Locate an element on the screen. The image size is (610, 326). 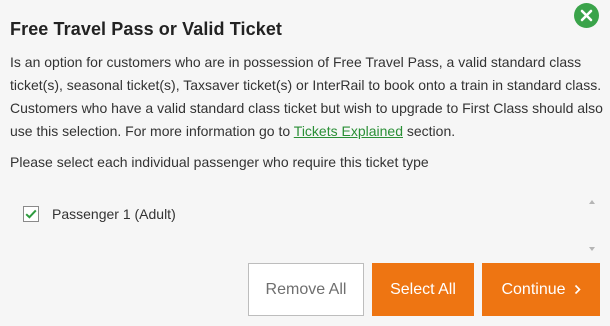
tickets-explained-link: Tickets Explained is located at coordinates (348, 131).